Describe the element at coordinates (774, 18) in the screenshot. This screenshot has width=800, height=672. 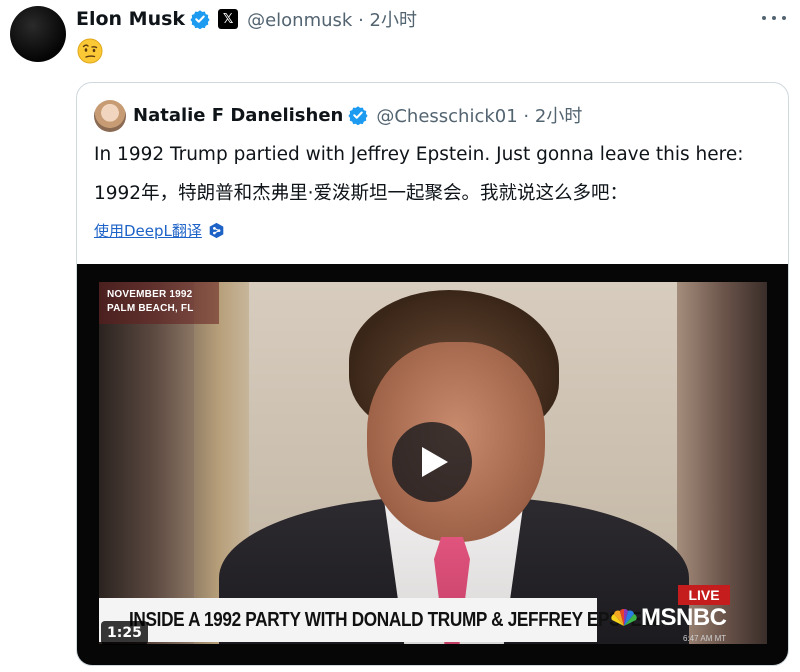
I see `more-options-icon` at that location.